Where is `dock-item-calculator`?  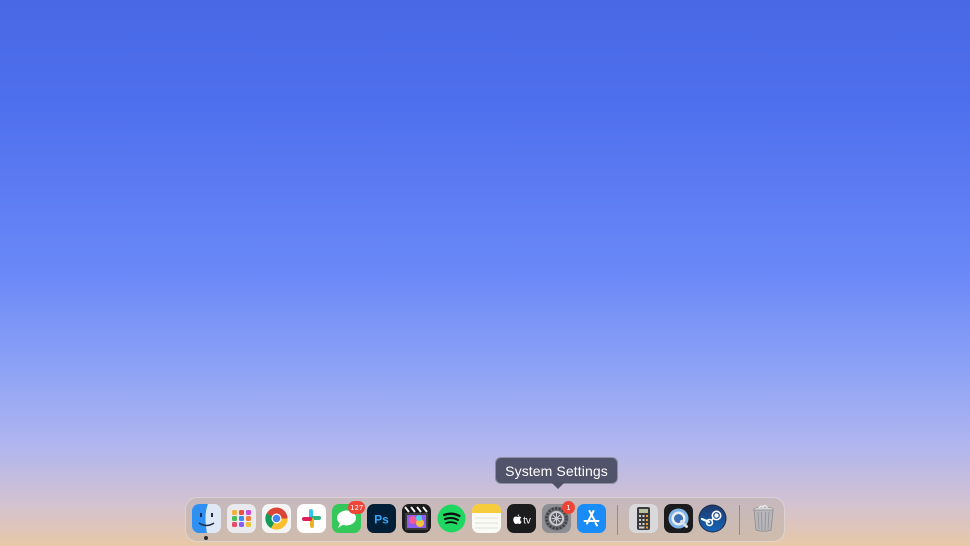
dock-item-calculator is located at coordinates (643, 518).